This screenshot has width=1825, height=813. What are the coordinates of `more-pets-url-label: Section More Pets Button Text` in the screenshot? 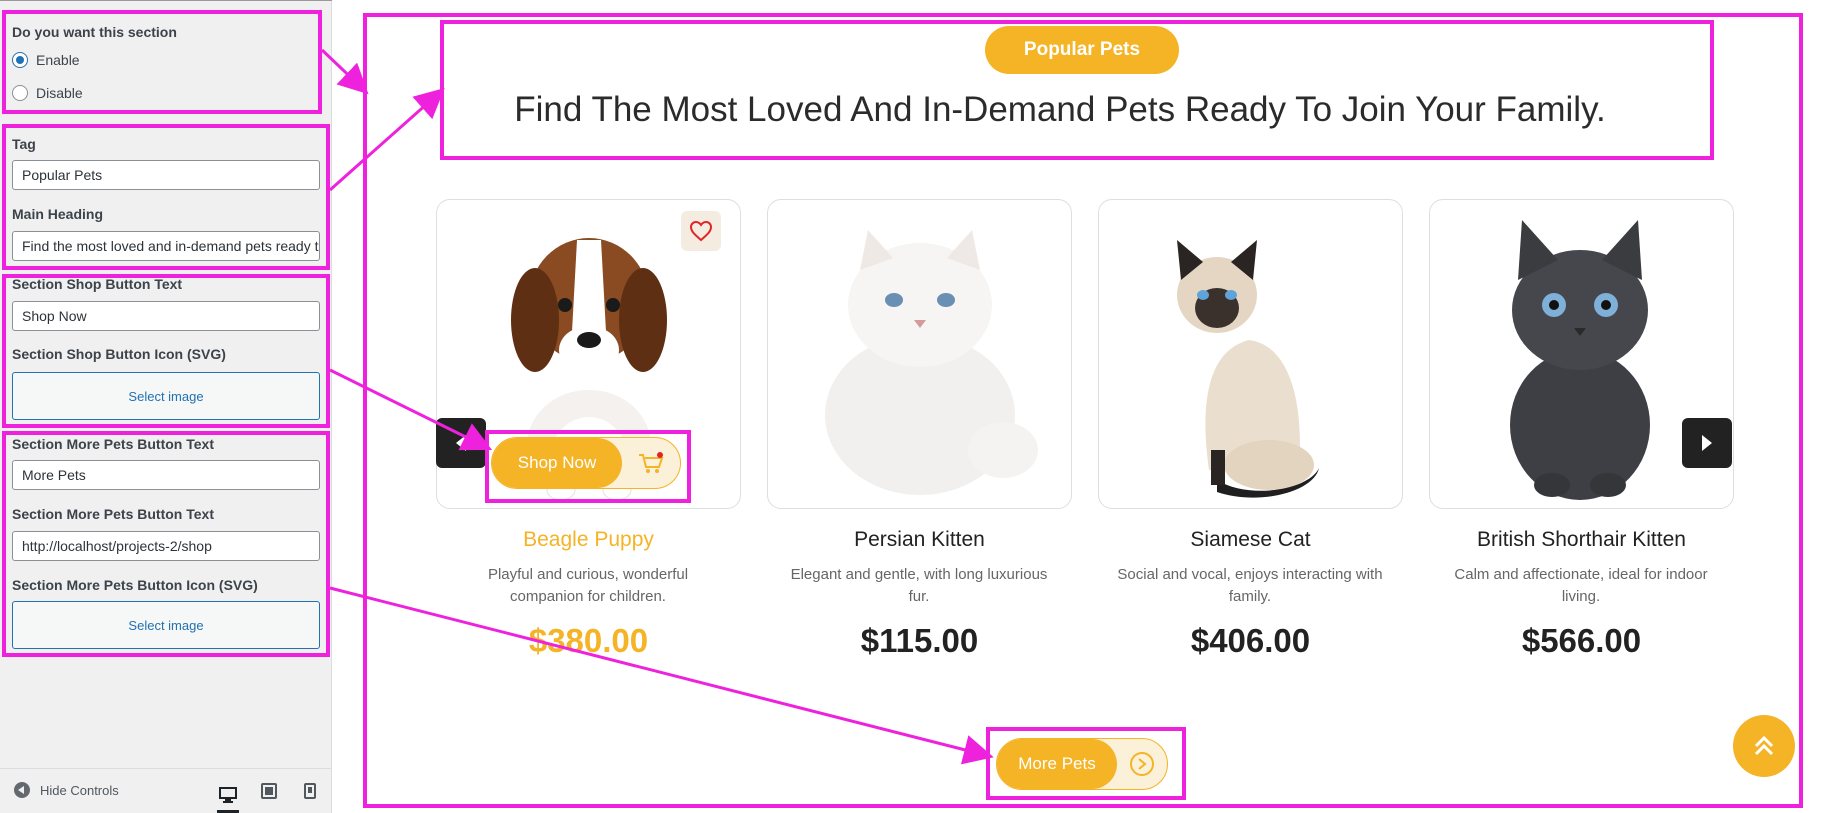 It's located at (113, 514).